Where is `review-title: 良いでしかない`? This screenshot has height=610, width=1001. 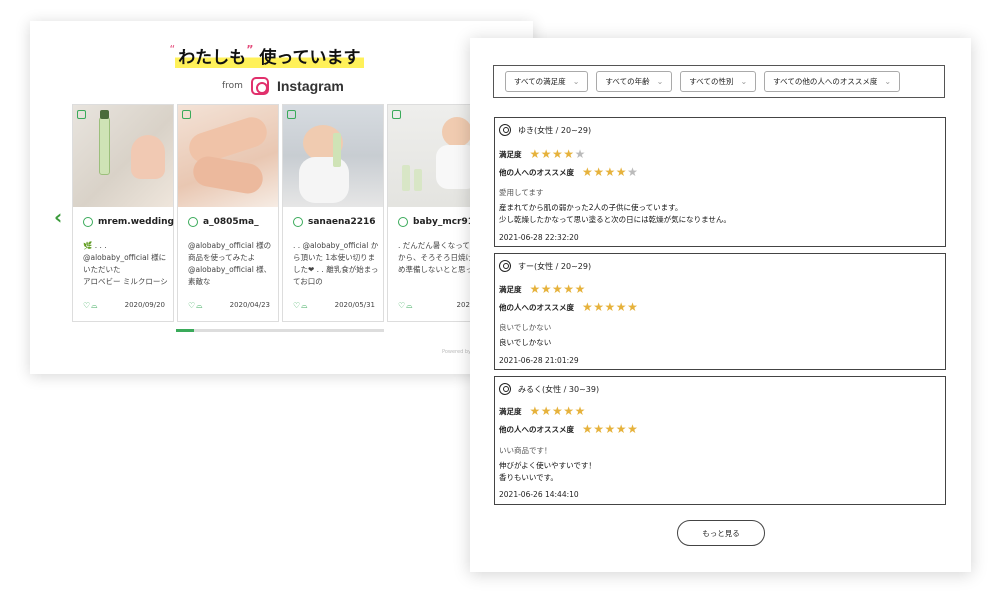
review-title: 良いでしかない is located at coordinates (525, 327).